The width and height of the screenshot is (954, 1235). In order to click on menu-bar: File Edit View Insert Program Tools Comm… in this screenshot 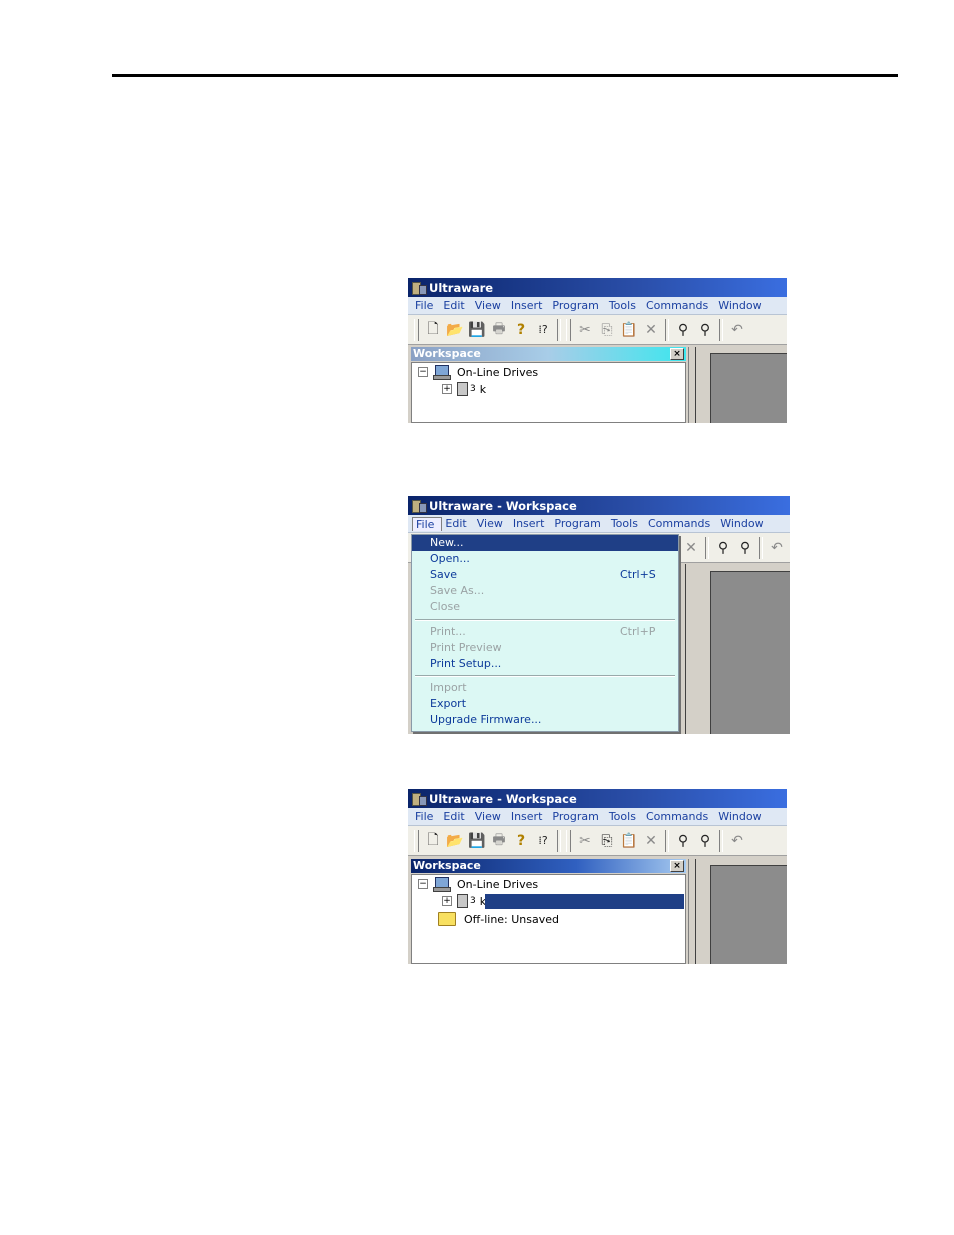, I will do `click(599, 524)`.